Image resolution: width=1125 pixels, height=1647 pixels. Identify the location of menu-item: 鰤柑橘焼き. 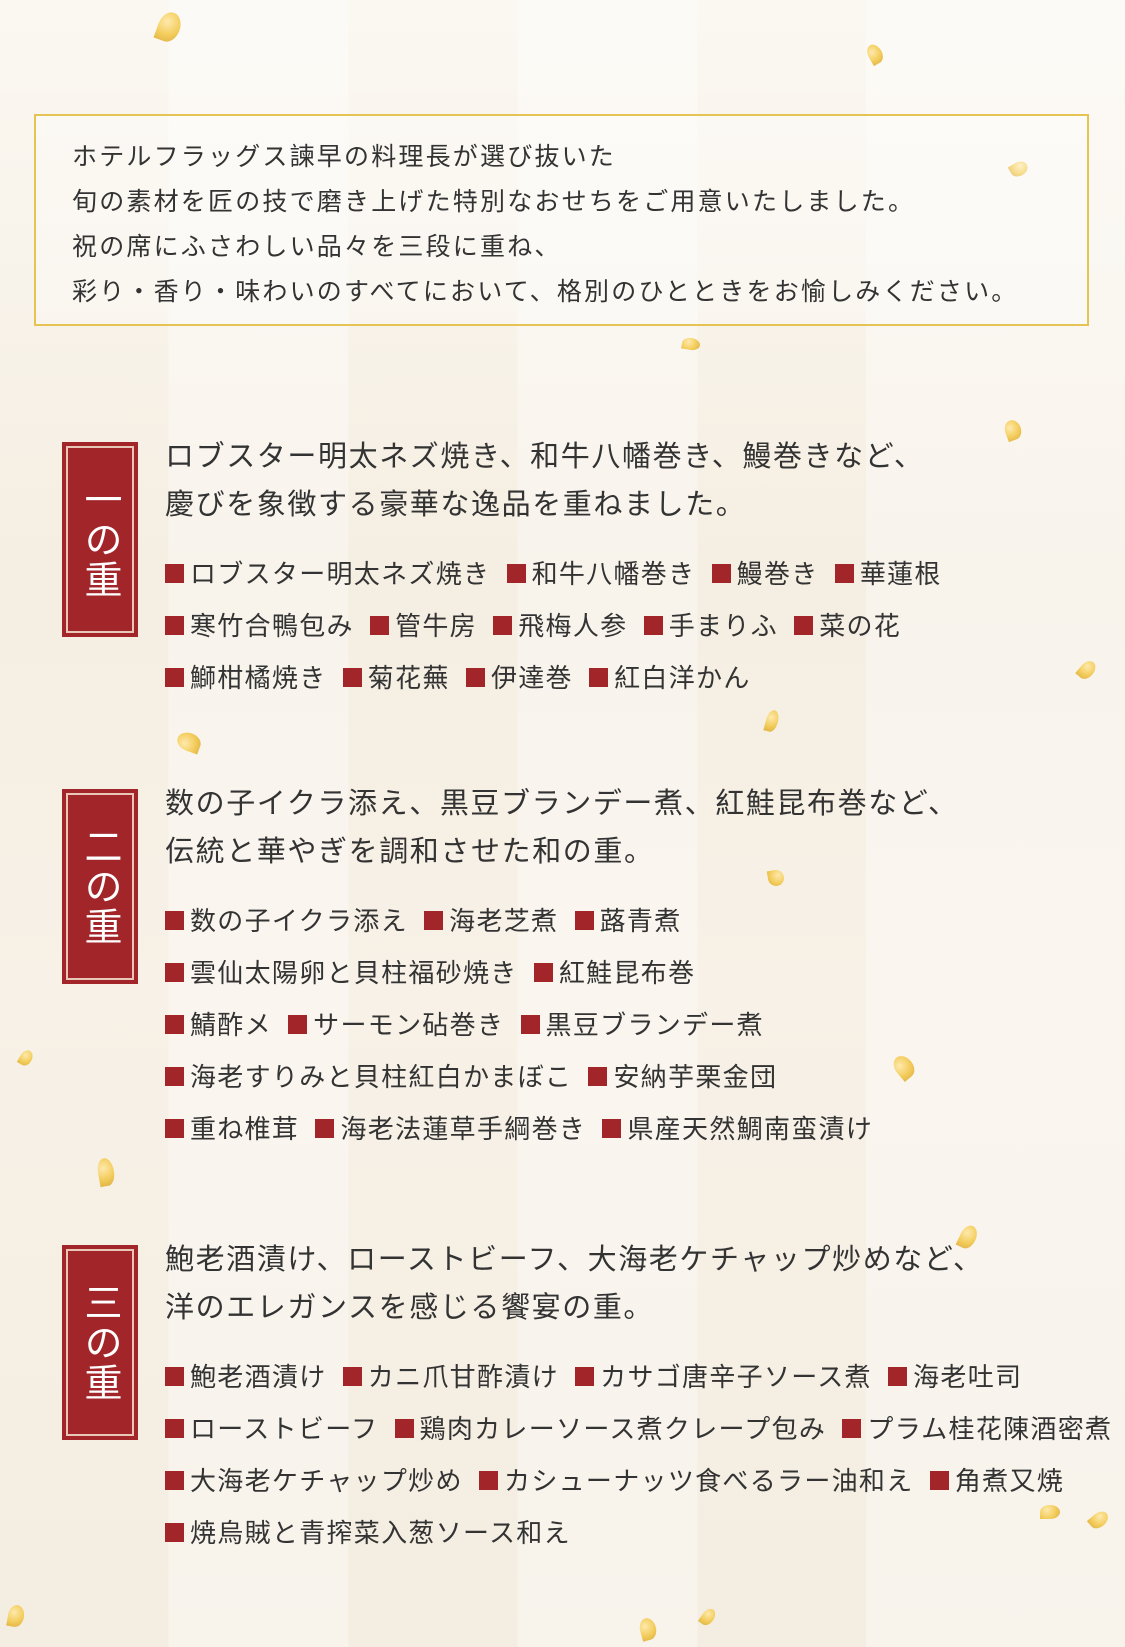
(246, 679).